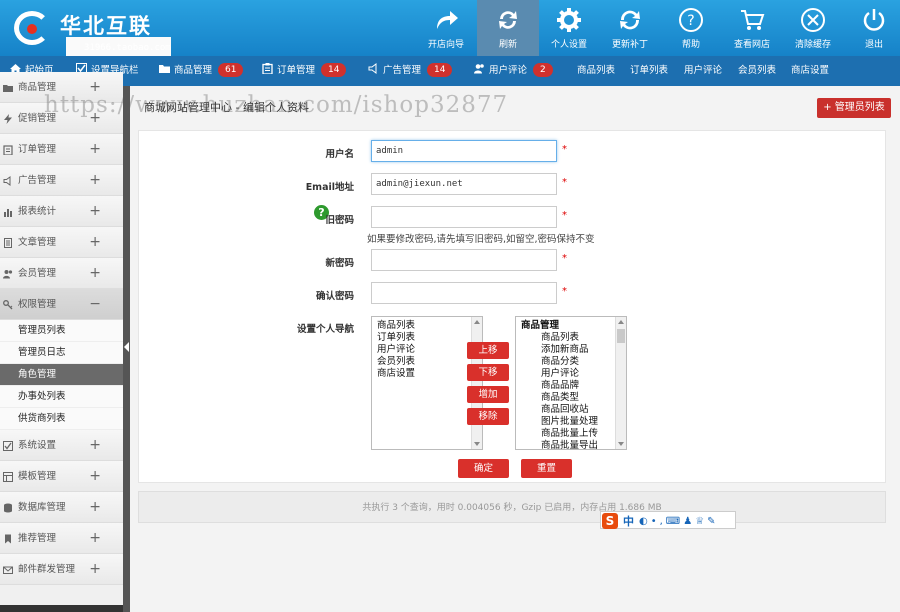 Image resolution: width=900 pixels, height=612 pixels. Describe the element at coordinates (8, 119) in the screenshot. I see `lightning-icon` at that location.